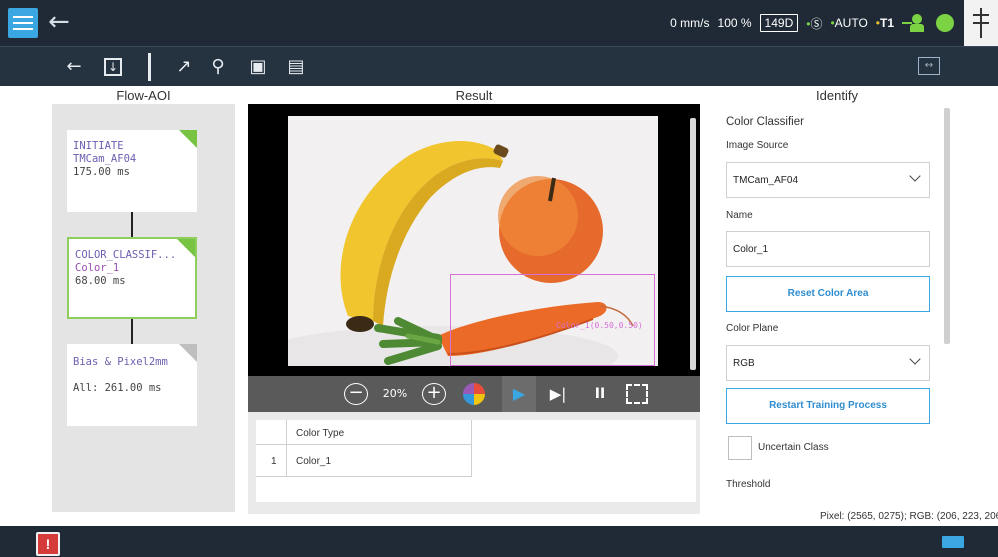 The height and width of the screenshot is (557, 998). I want to click on save-icon: ↓, so click(113, 67).